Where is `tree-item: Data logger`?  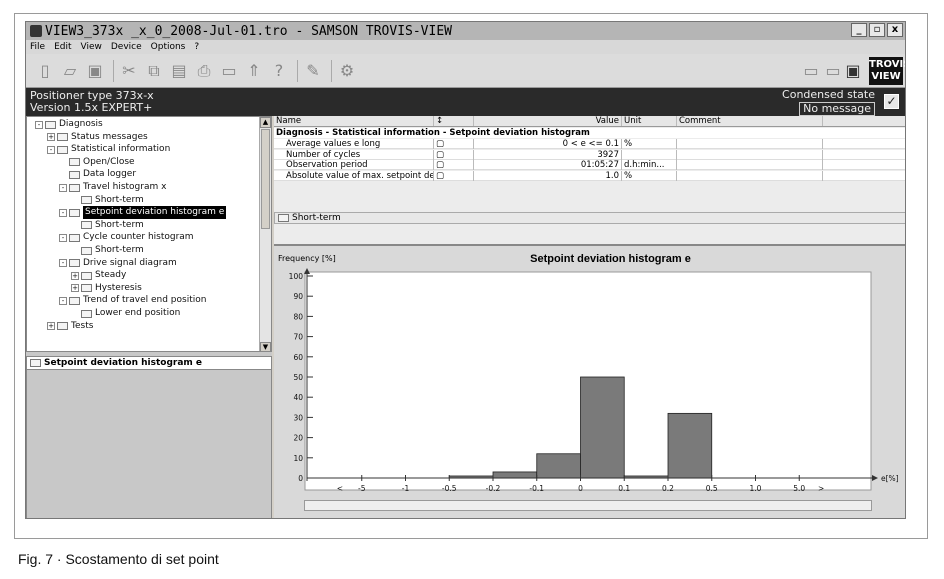
tree-item: Data logger is located at coordinates (97, 174).